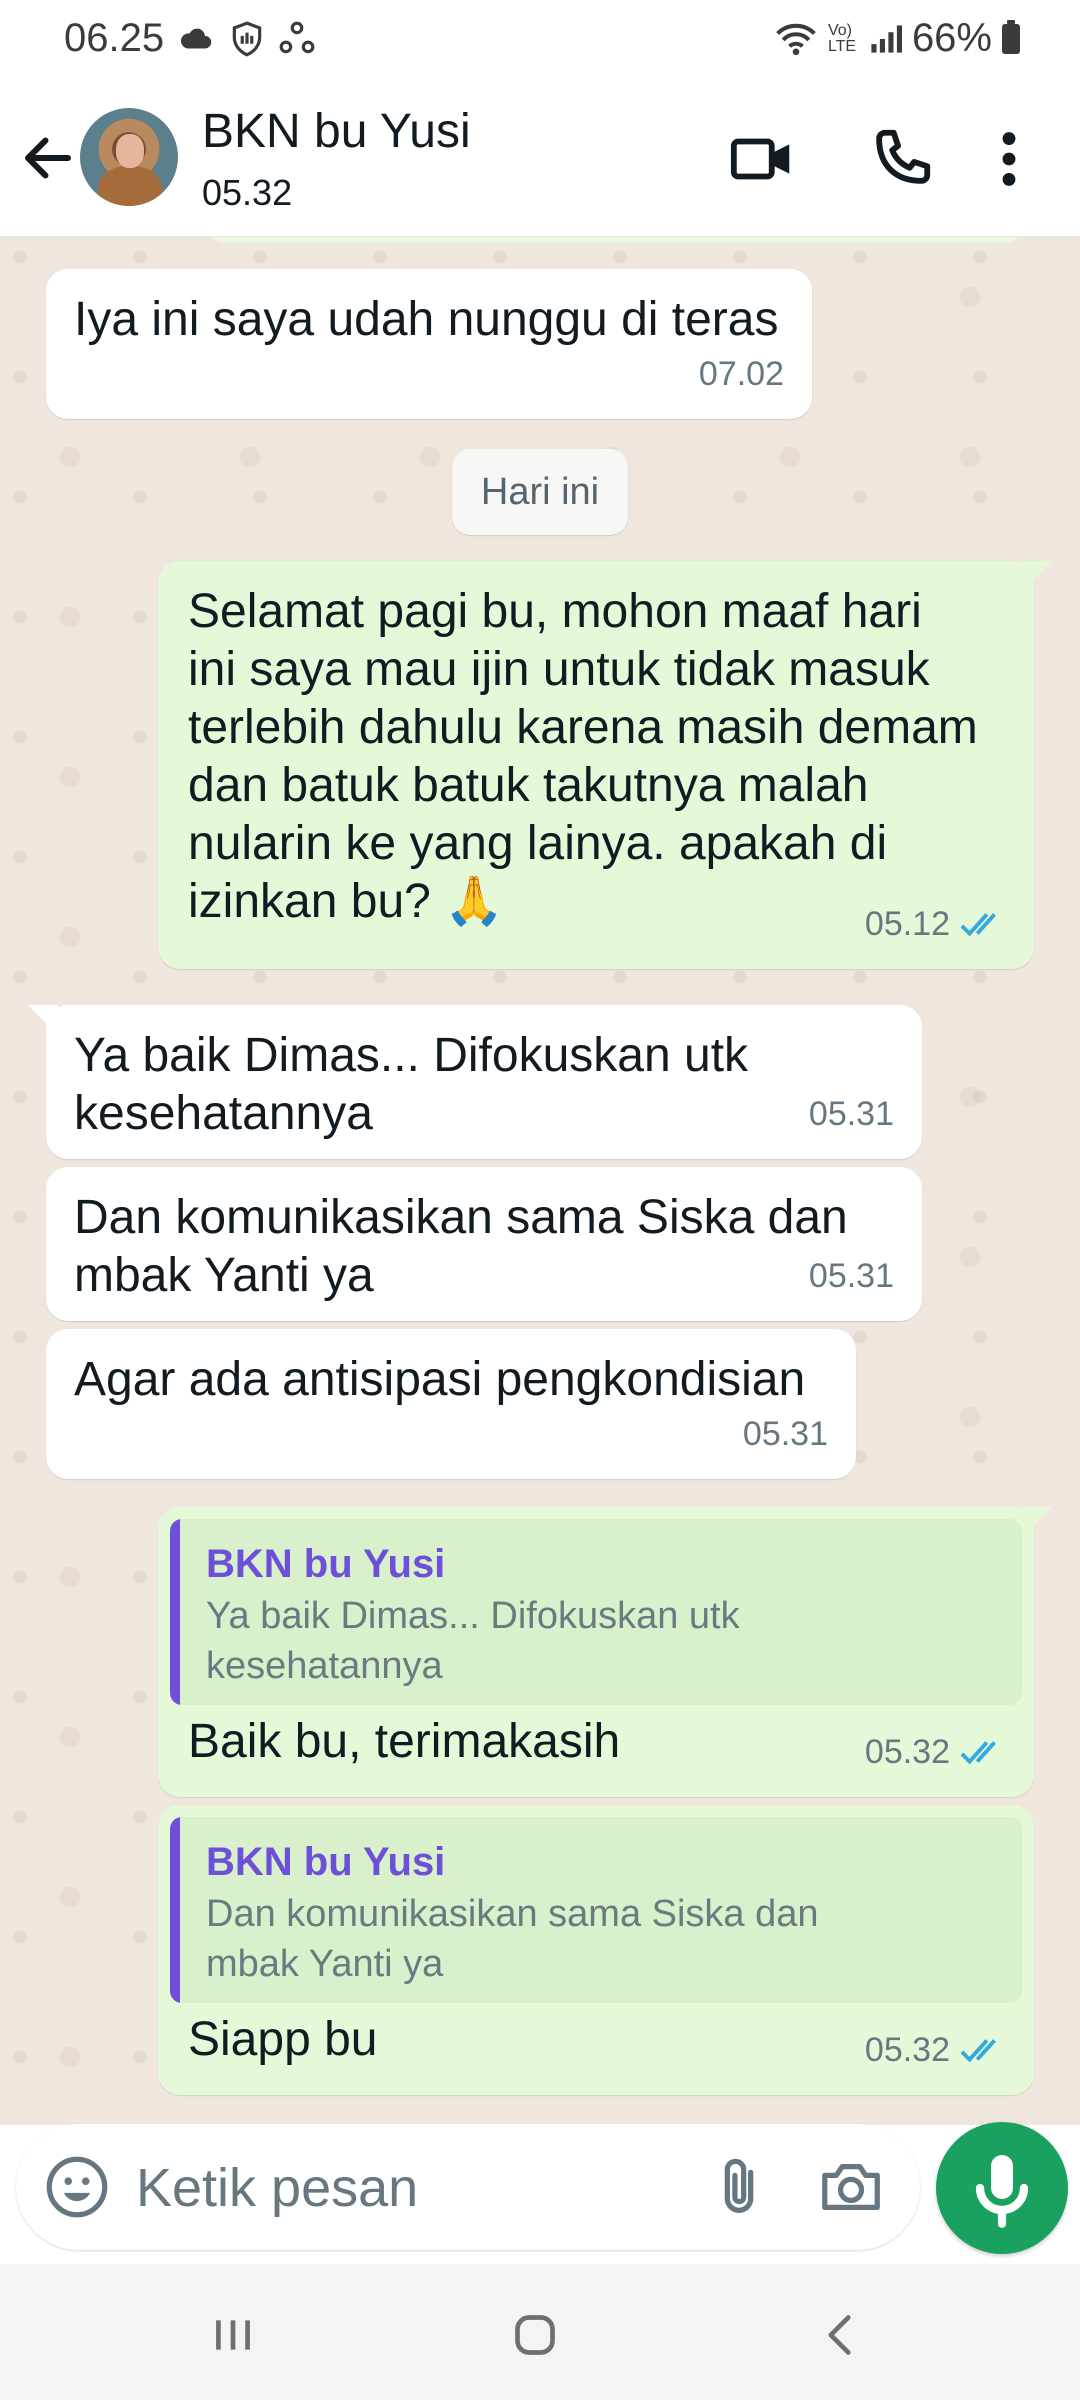 The width and height of the screenshot is (1080, 2400). What do you see at coordinates (907, 924) in the screenshot?
I see `message-time: 05.12` at bounding box center [907, 924].